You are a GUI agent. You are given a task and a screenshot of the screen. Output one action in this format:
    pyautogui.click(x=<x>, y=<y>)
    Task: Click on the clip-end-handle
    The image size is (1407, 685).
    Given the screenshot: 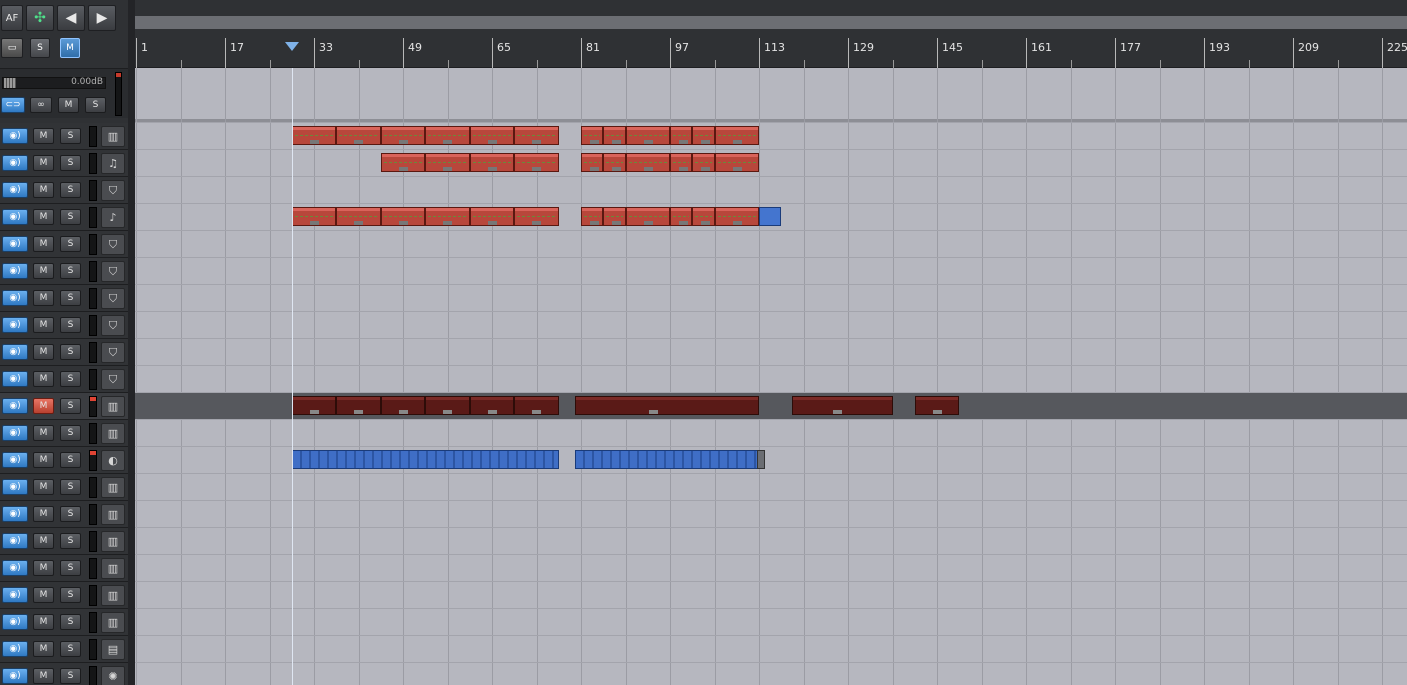 What is the action you would take?
    pyautogui.click(x=760, y=459)
    